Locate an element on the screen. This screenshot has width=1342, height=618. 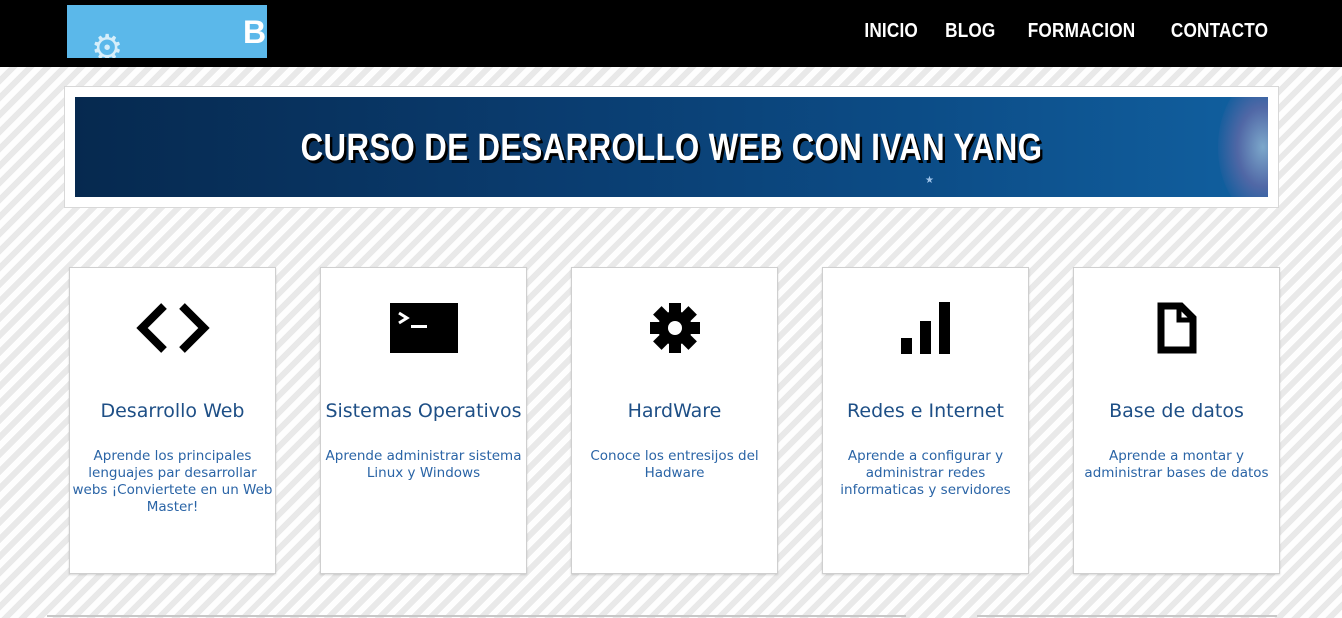
gear-icon: ⚙ is located at coordinates (107, 43).